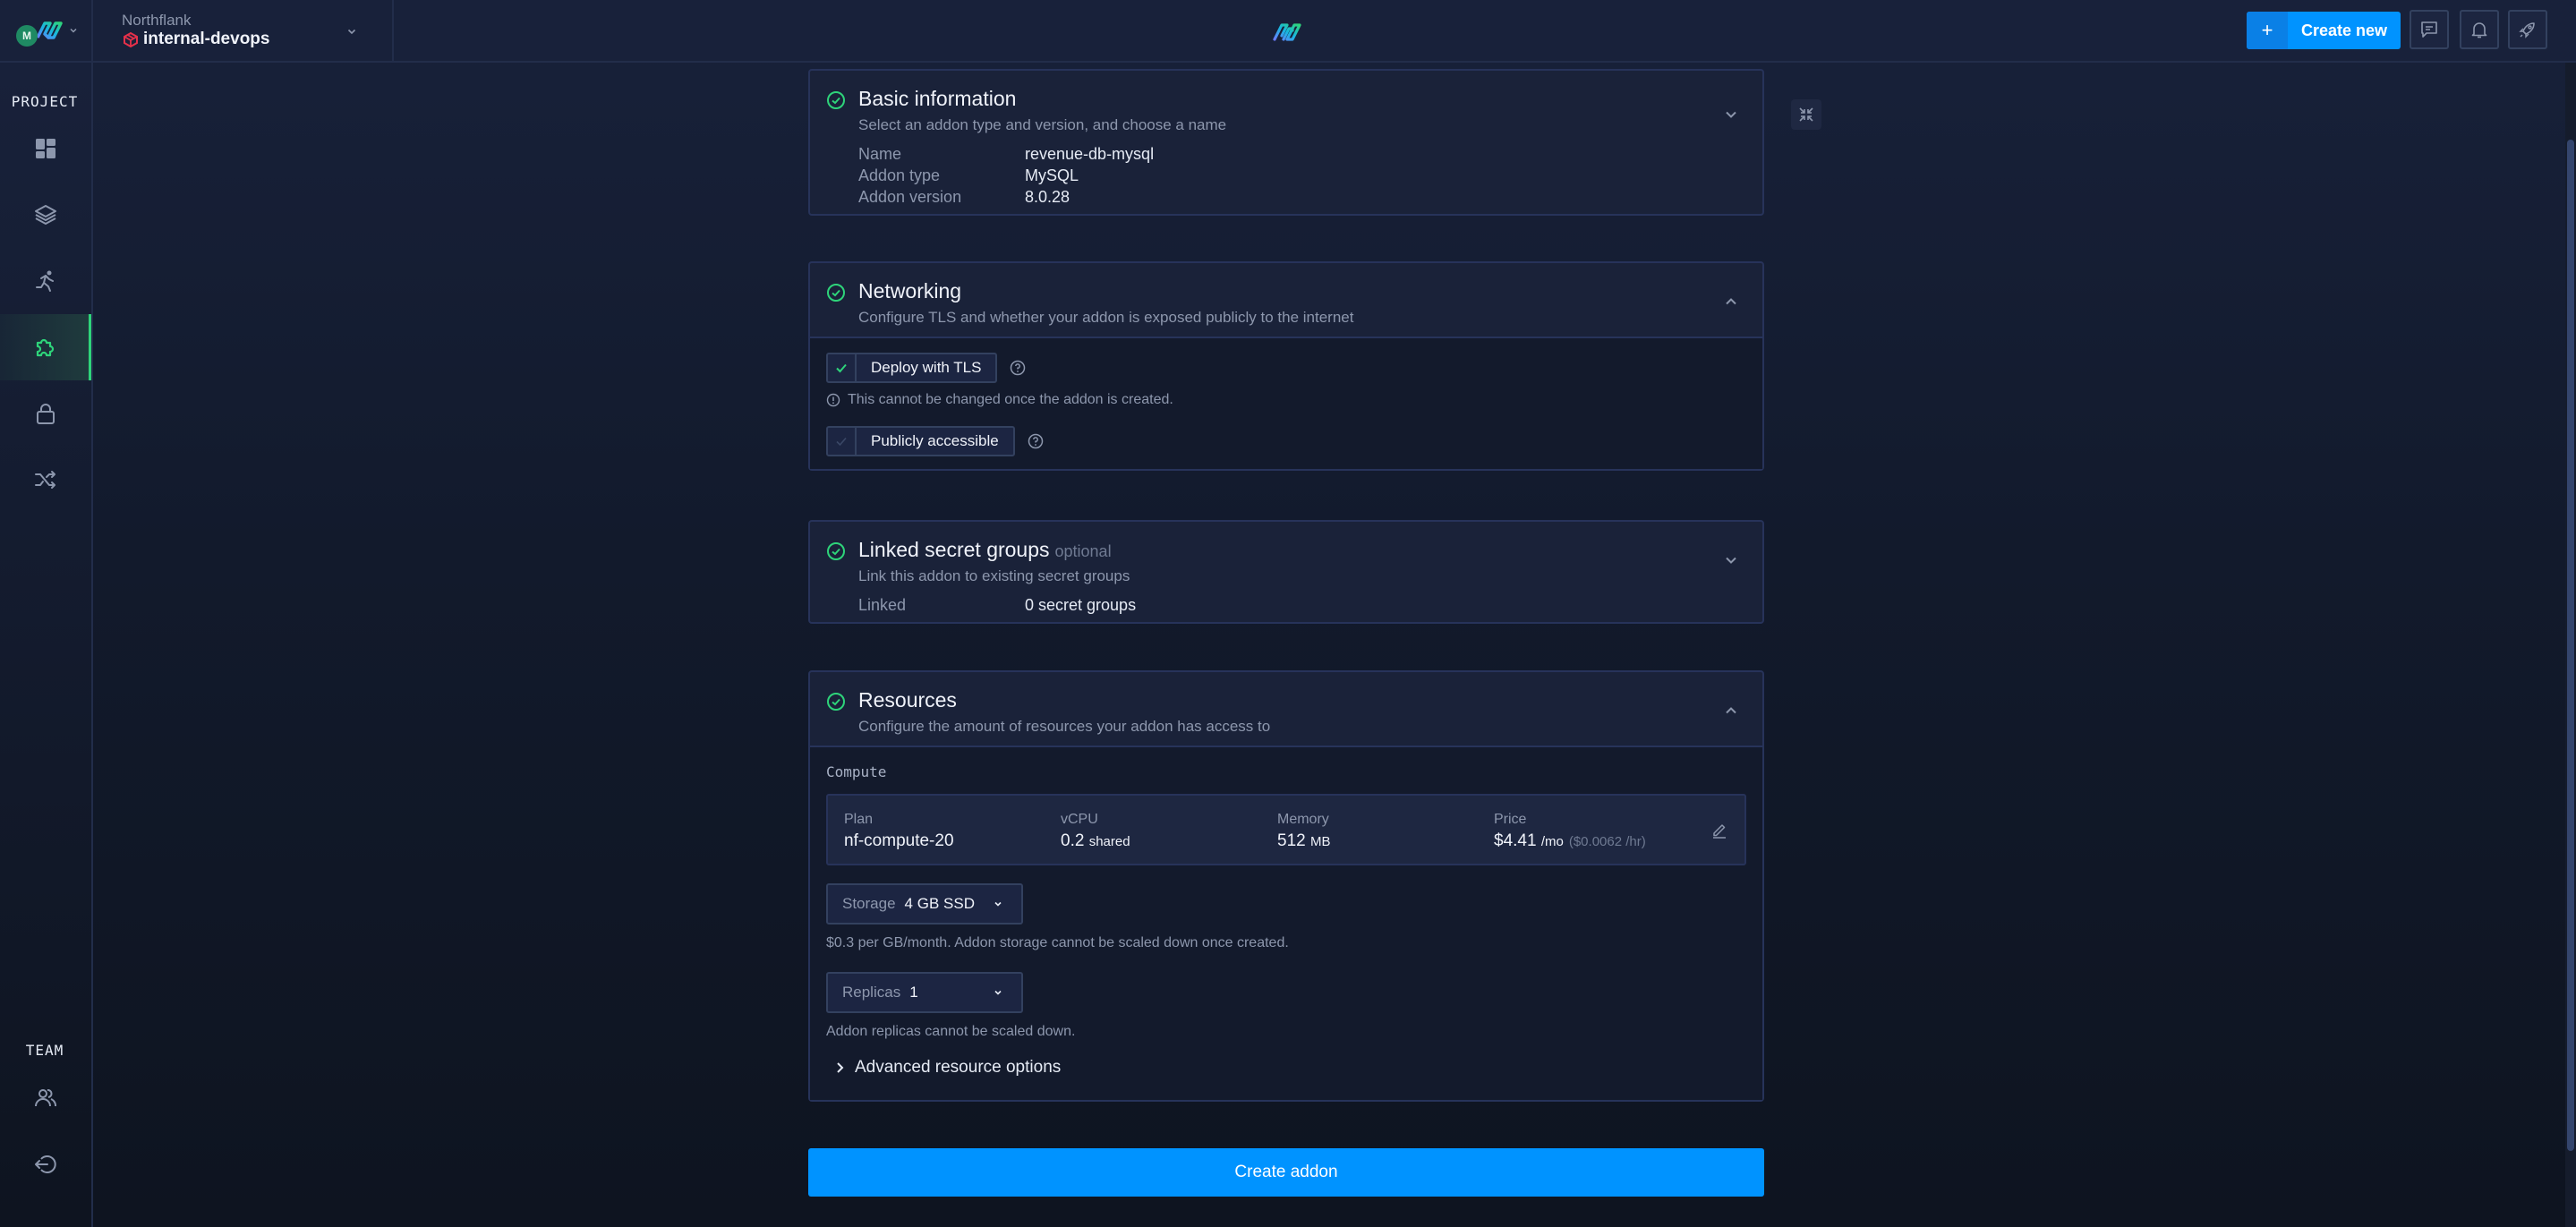  I want to click on feedback-button, so click(2429, 30).